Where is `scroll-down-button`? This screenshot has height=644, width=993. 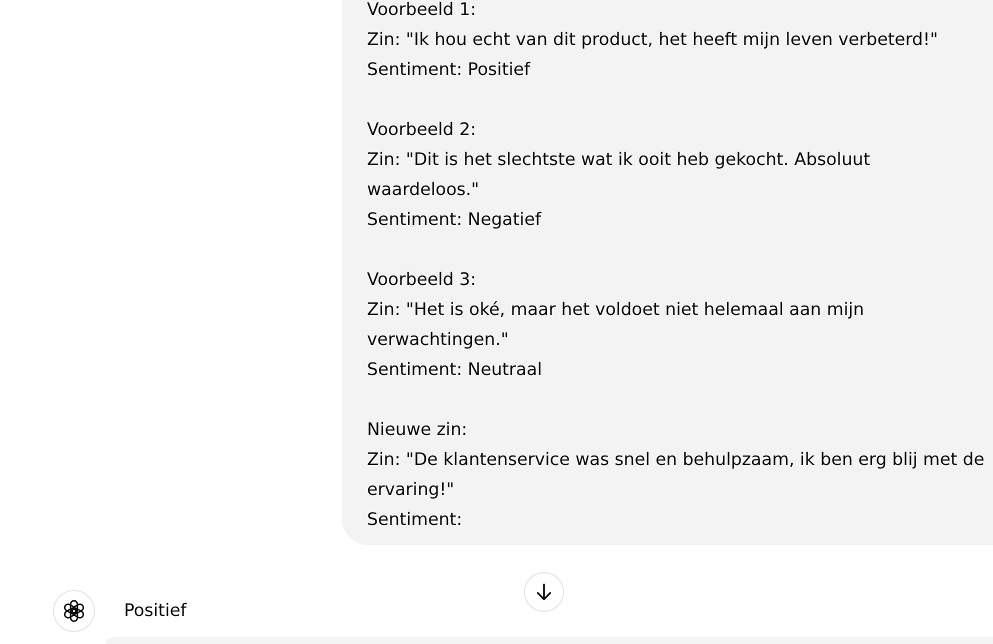 scroll-down-button is located at coordinates (544, 592).